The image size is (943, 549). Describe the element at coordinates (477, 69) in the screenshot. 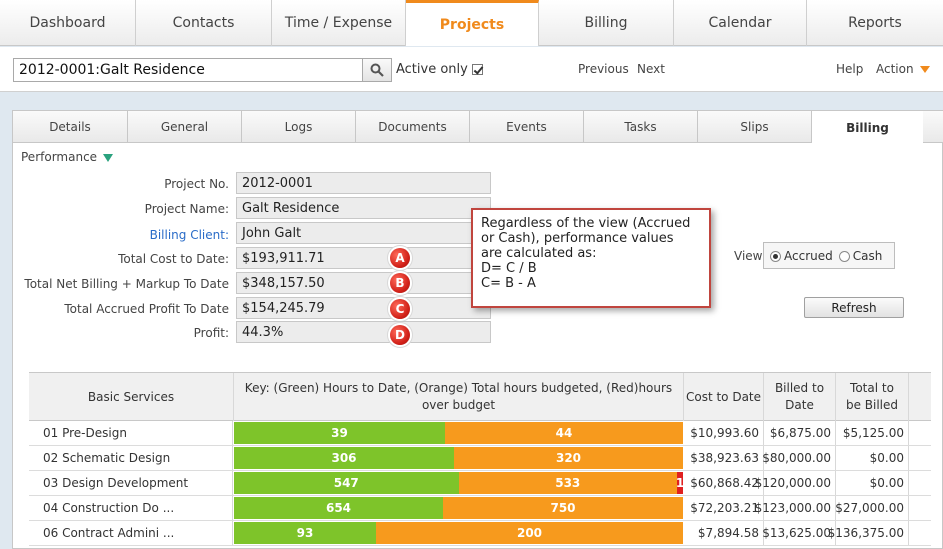

I see `active-only-checkbox` at that location.